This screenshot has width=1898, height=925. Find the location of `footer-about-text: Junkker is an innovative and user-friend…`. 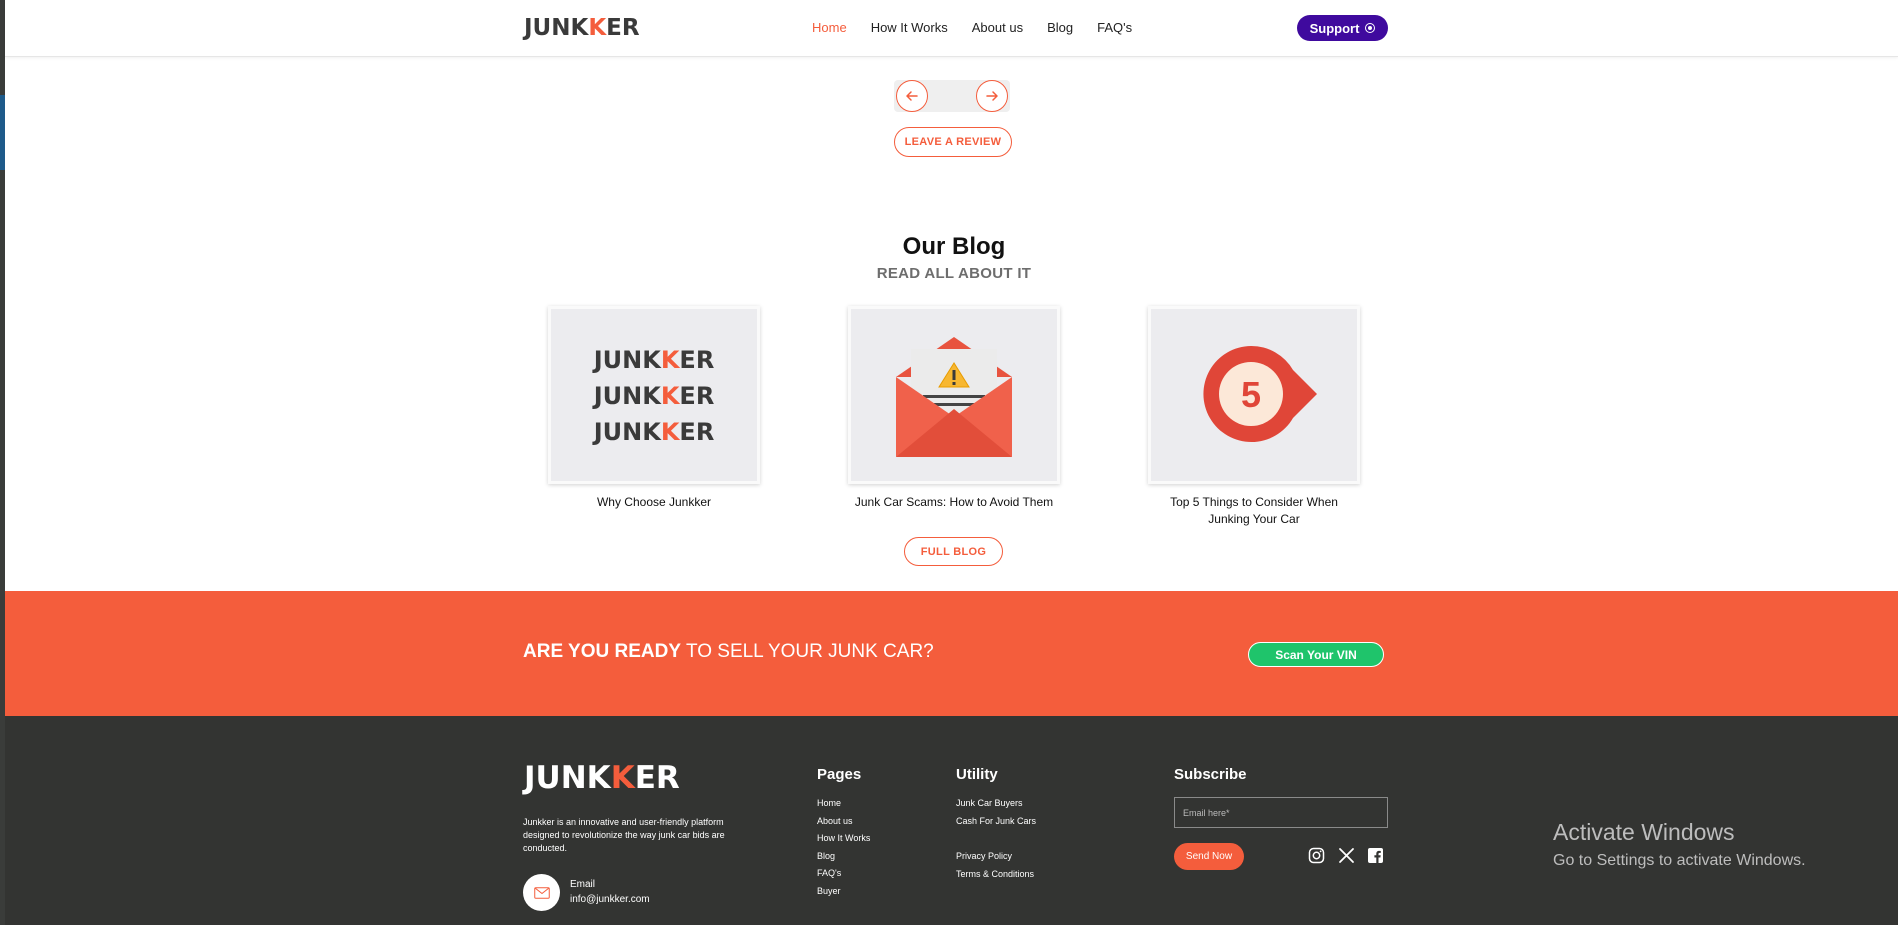

footer-about-text: Junkker is an innovative and user-friend… is located at coordinates (624, 835).